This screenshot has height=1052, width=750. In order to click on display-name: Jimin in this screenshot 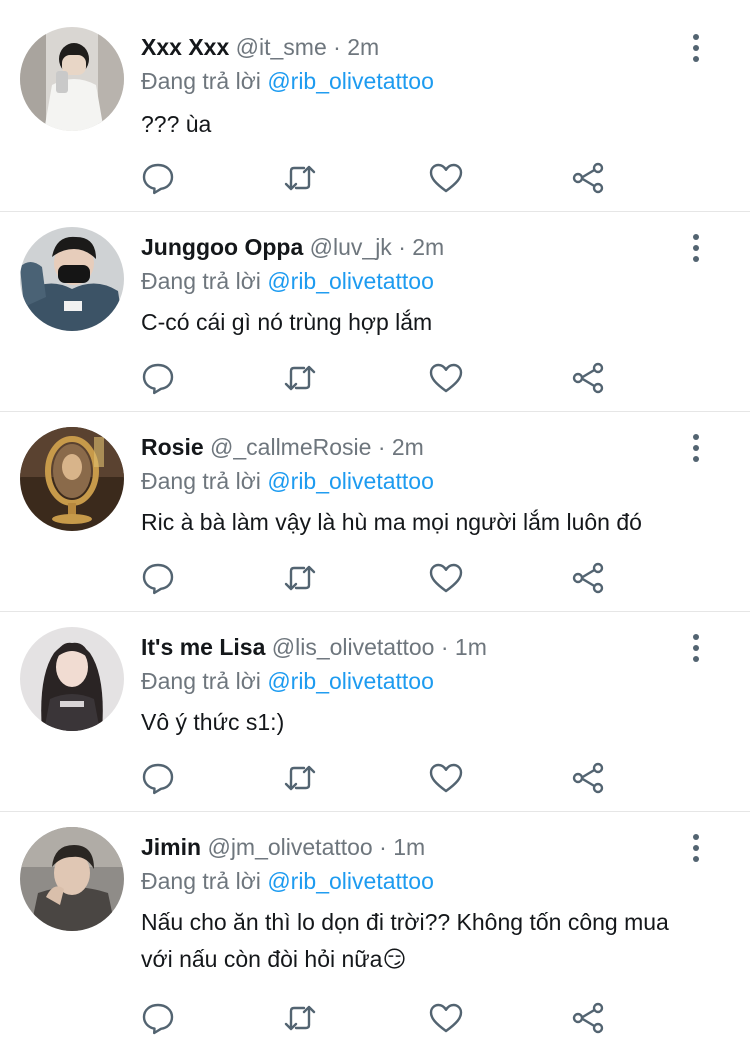, I will do `click(171, 847)`.